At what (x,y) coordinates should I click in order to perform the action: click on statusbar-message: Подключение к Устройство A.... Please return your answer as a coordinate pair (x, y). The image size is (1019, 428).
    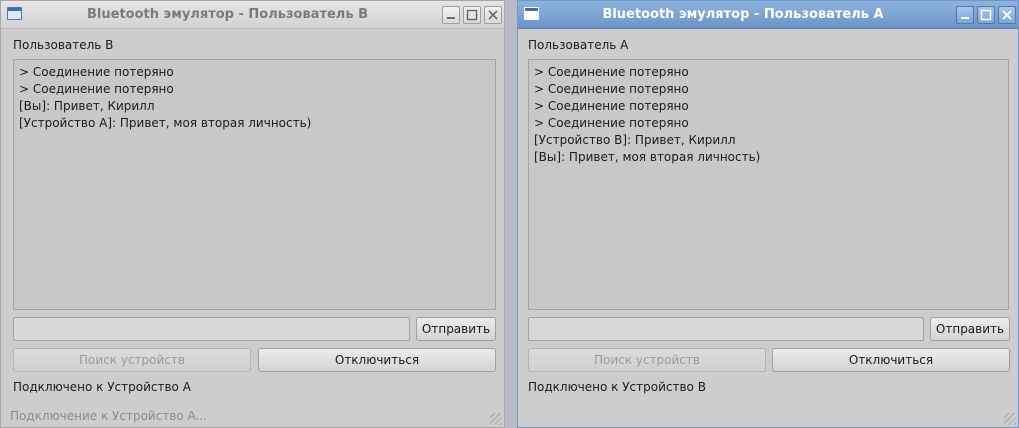
    Looking at the image, I should click on (108, 416).